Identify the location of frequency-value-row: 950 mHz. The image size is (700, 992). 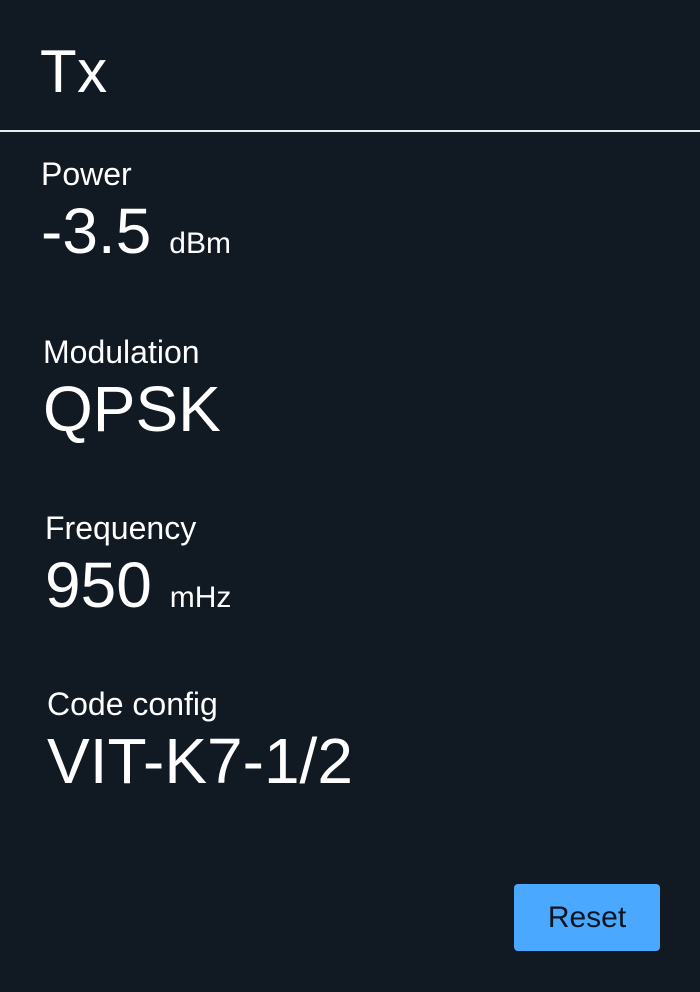
(138, 585).